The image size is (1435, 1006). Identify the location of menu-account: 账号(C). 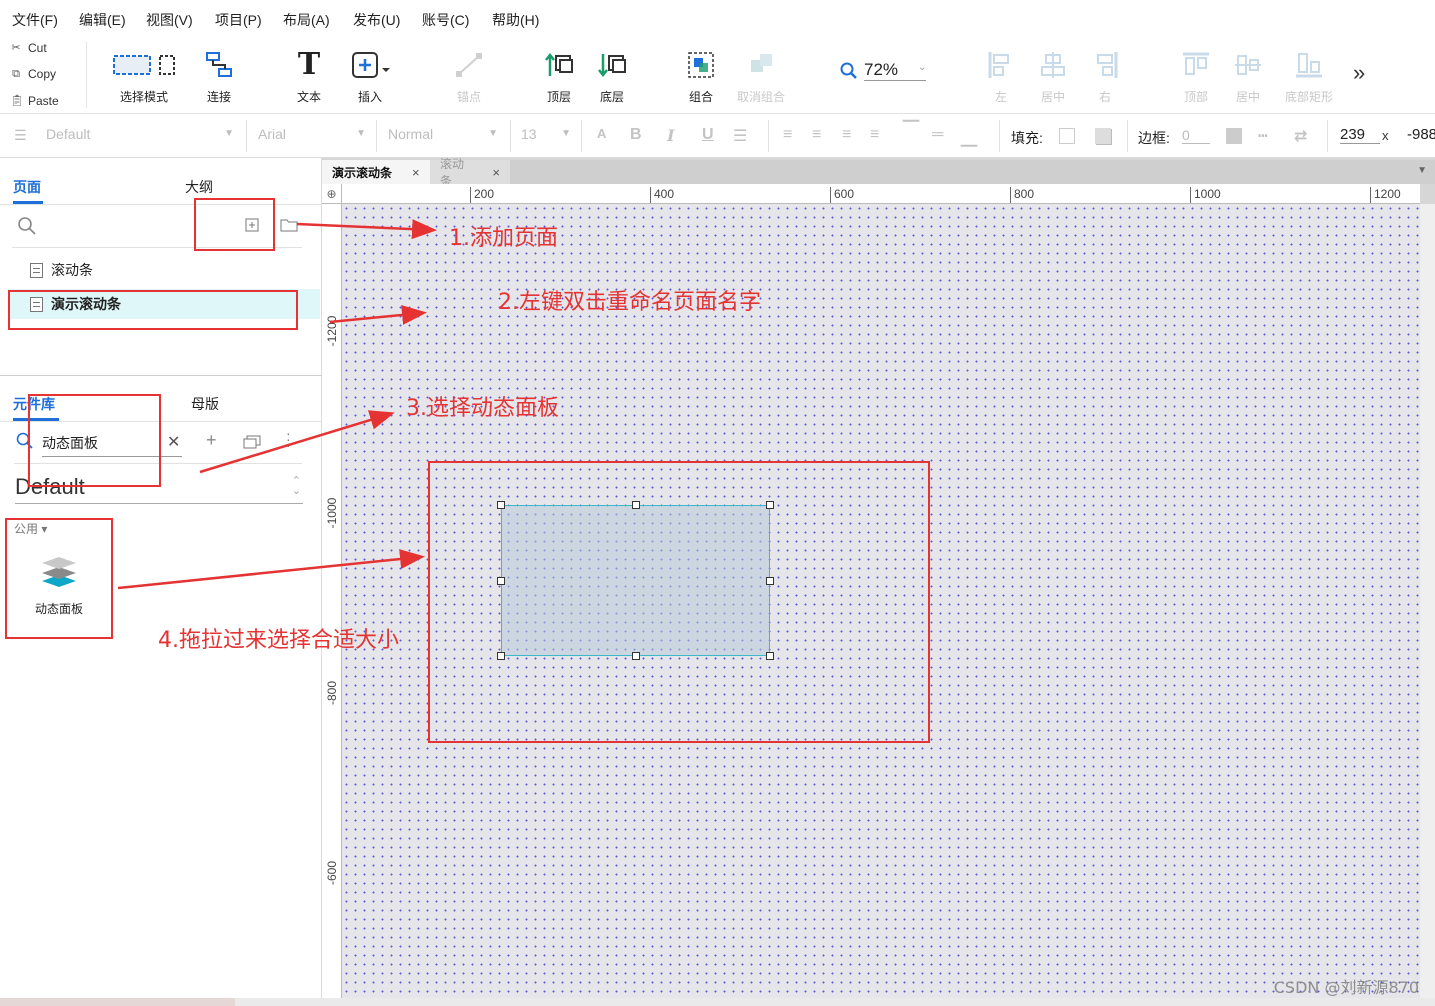
(445, 20).